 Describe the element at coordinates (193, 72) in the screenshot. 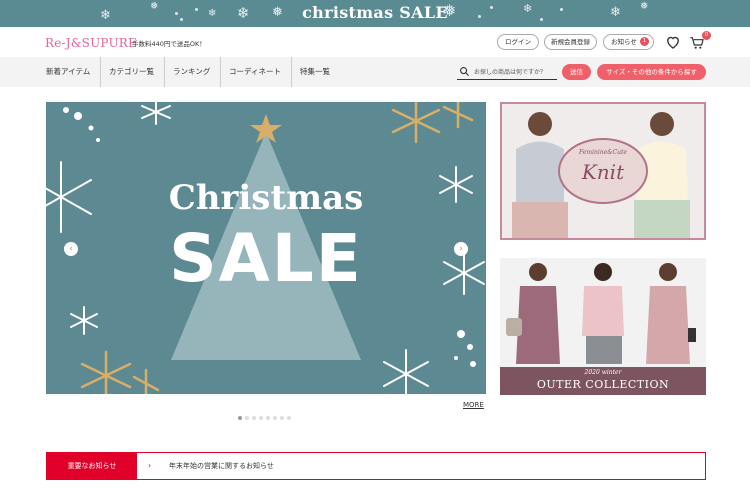

I see `nav-ranking: ランキング` at that location.